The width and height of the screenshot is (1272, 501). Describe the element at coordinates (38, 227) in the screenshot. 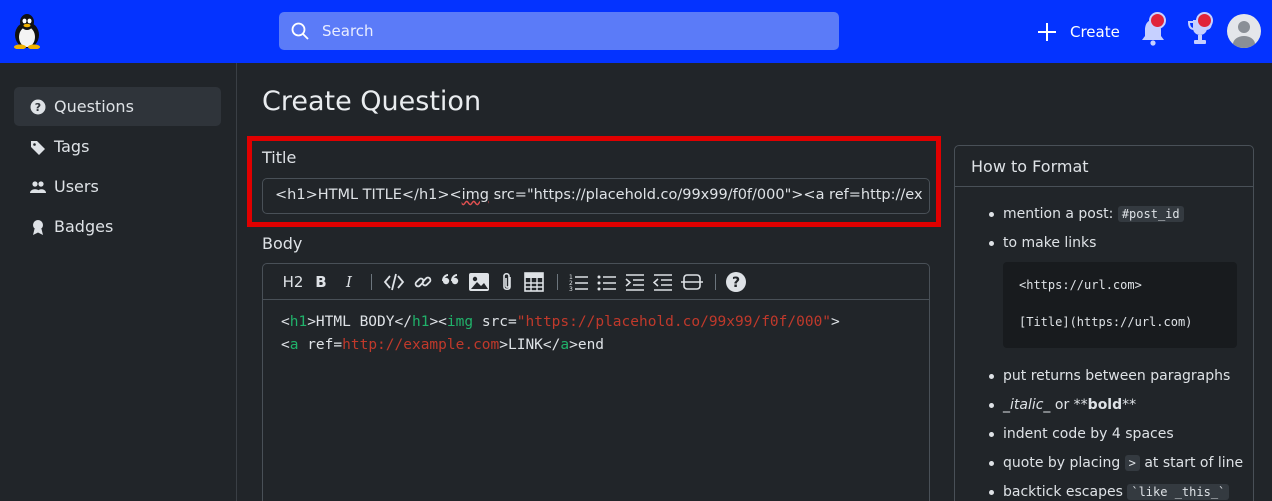

I see `badge-icon` at that location.